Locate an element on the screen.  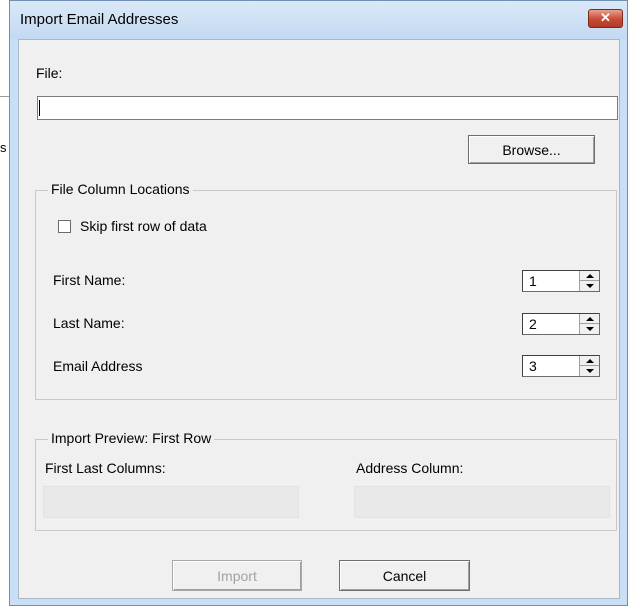
first-name-increment-button is located at coordinates (589, 276).